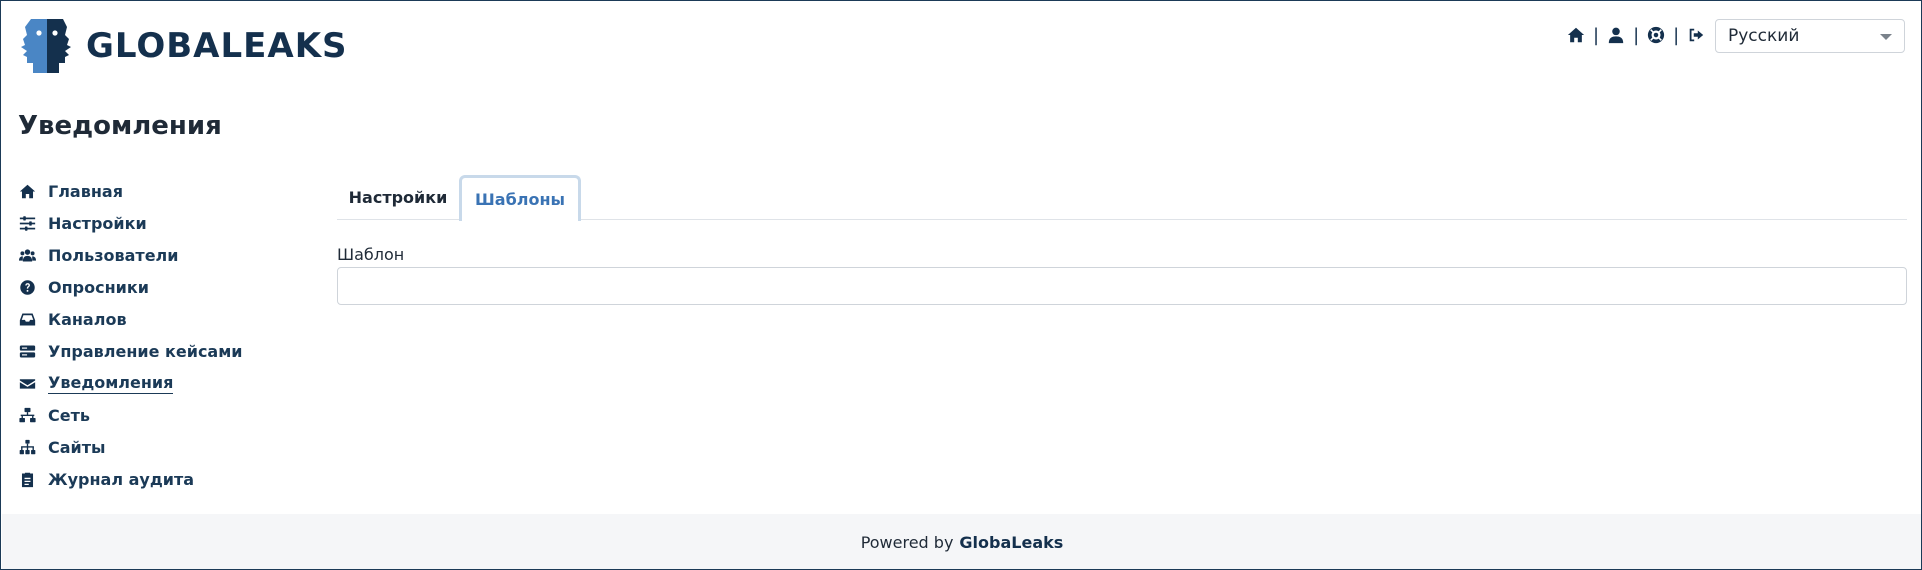  Describe the element at coordinates (27, 319) in the screenshot. I see `inbox-icon` at that location.